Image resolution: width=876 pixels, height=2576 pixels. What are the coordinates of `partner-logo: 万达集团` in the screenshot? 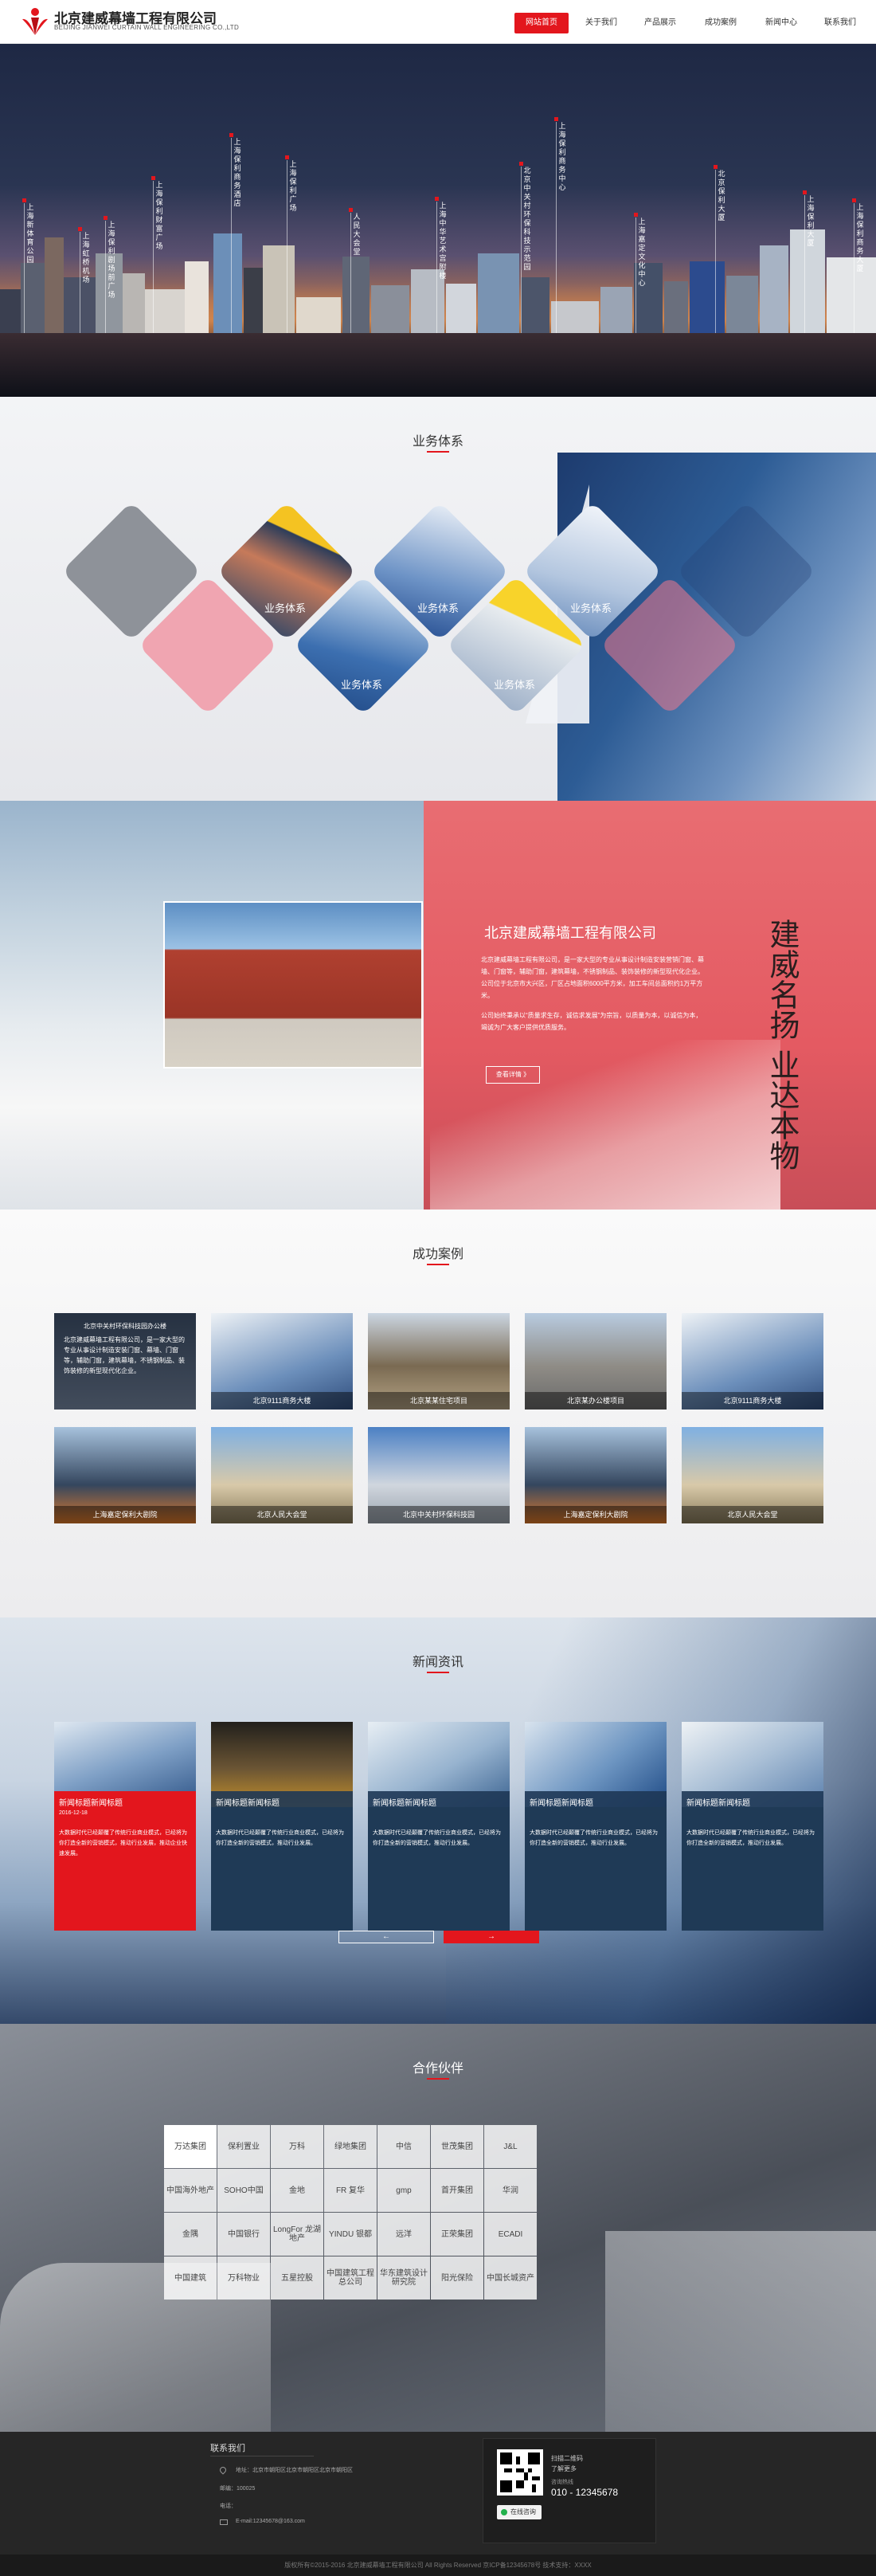 It's located at (190, 2146).